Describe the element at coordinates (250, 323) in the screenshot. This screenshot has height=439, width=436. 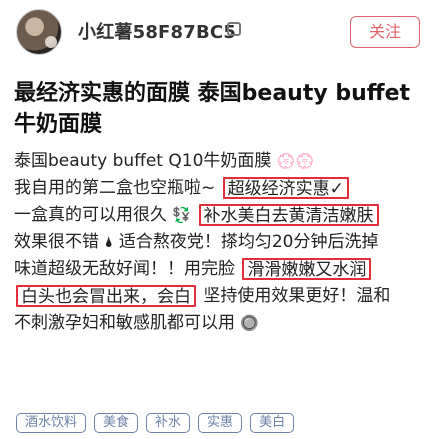
I see `button-emoji-icon: 🔘` at that location.